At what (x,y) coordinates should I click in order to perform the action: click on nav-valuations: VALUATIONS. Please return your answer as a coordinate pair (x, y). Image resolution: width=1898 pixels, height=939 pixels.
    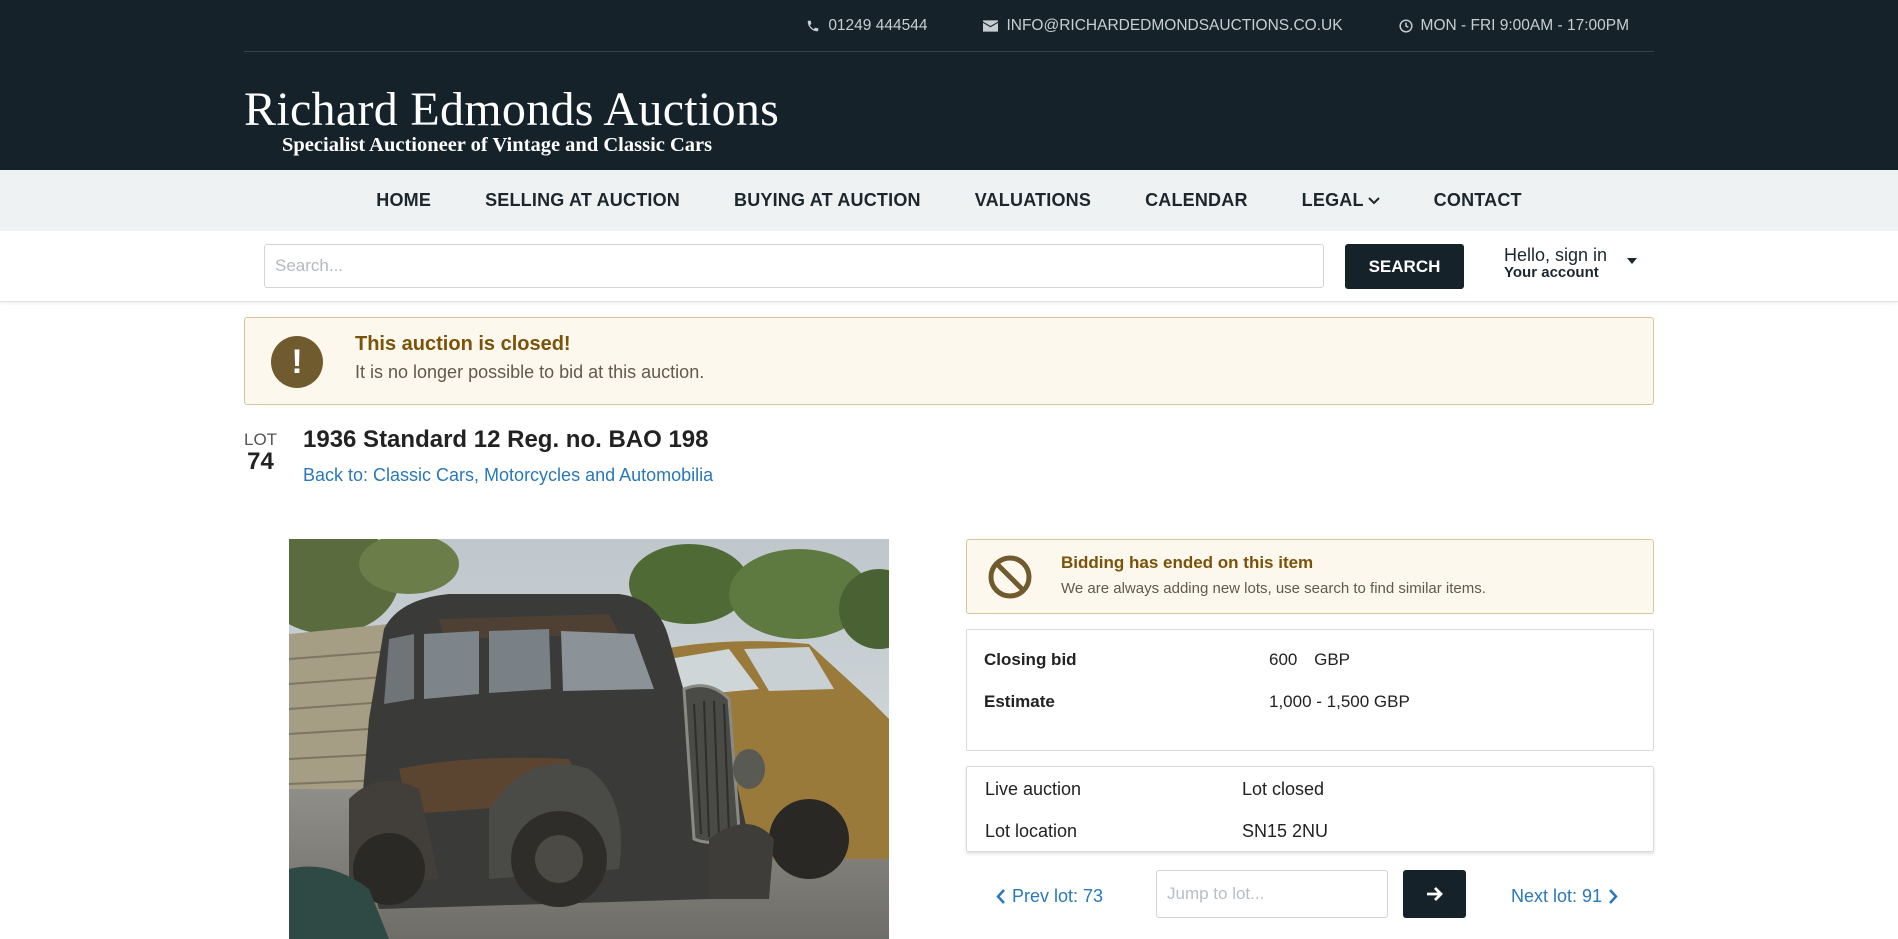
    Looking at the image, I should click on (1033, 200).